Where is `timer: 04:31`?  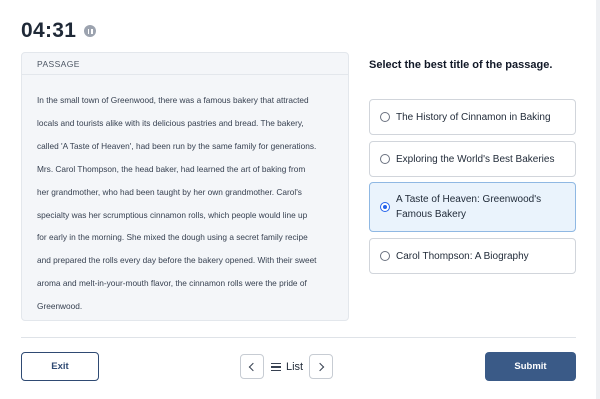 timer: 04:31 is located at coordinates (59, 31).